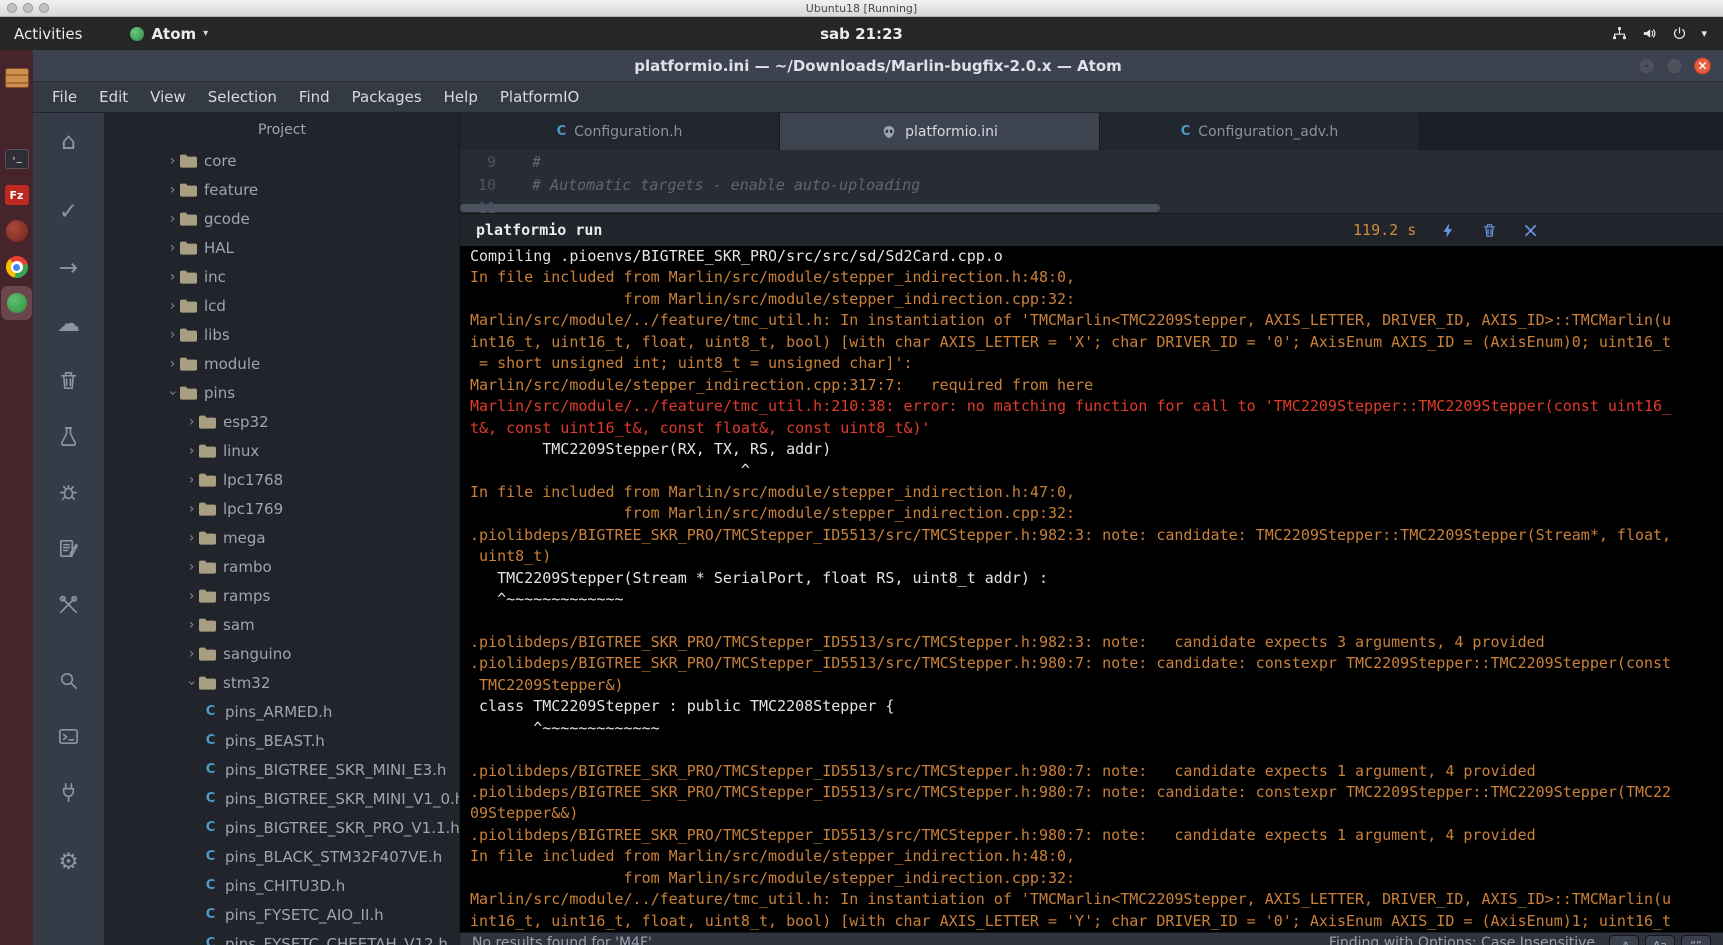 This screenshot has height=945, width=1723. What do you see at coordinates (282, 218) in the screenshot?
I see `tree-item-gcode: › gcode` at bounding box center [282, 218].